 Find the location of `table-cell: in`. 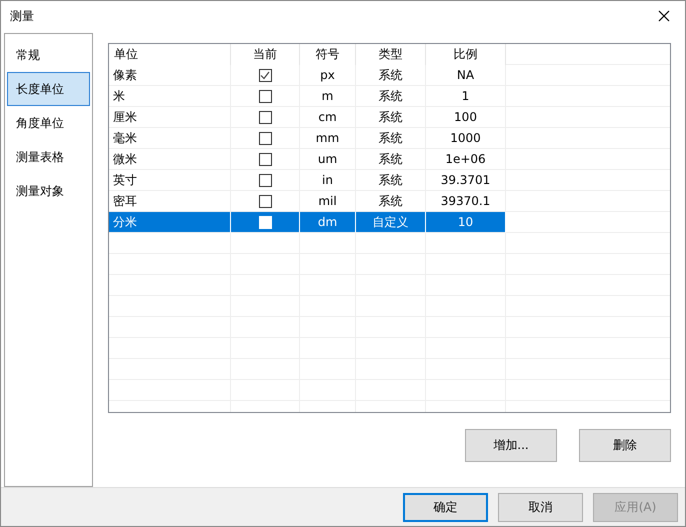

table-cell: in is located at coordinates (328, 180).